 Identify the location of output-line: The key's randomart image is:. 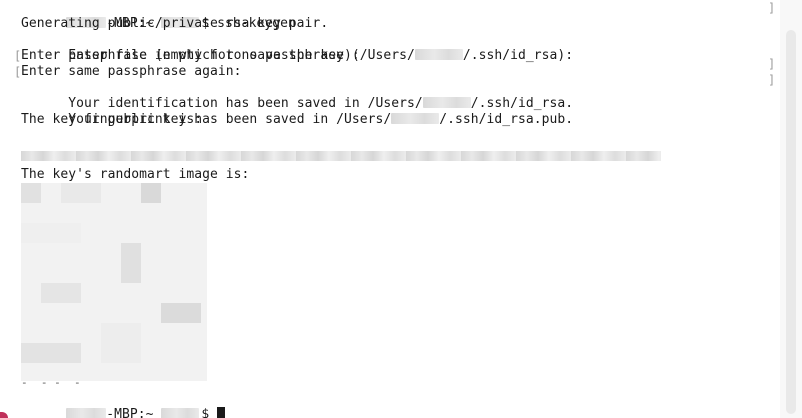
(135, 174).